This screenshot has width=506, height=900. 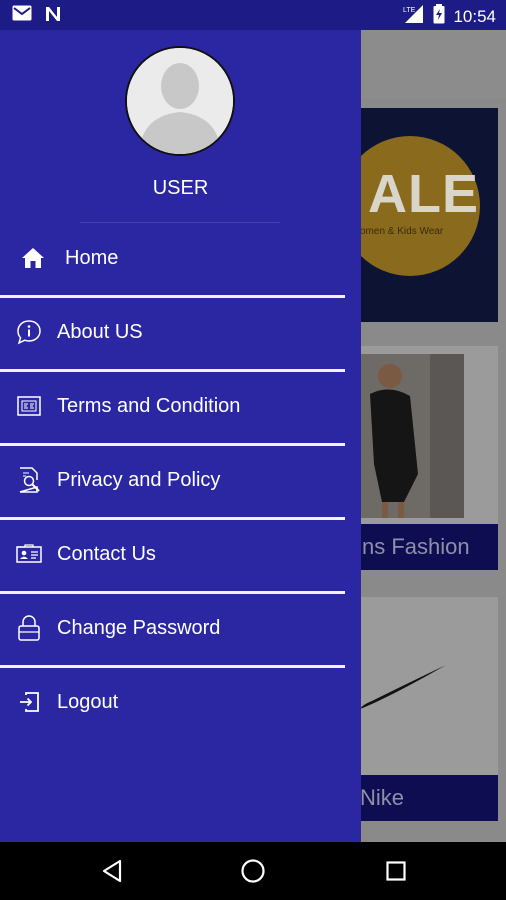 What do you see at coordinates (53, 16) in the screenshot?
I see `n-app-icon` at bounding box center [53, 16].